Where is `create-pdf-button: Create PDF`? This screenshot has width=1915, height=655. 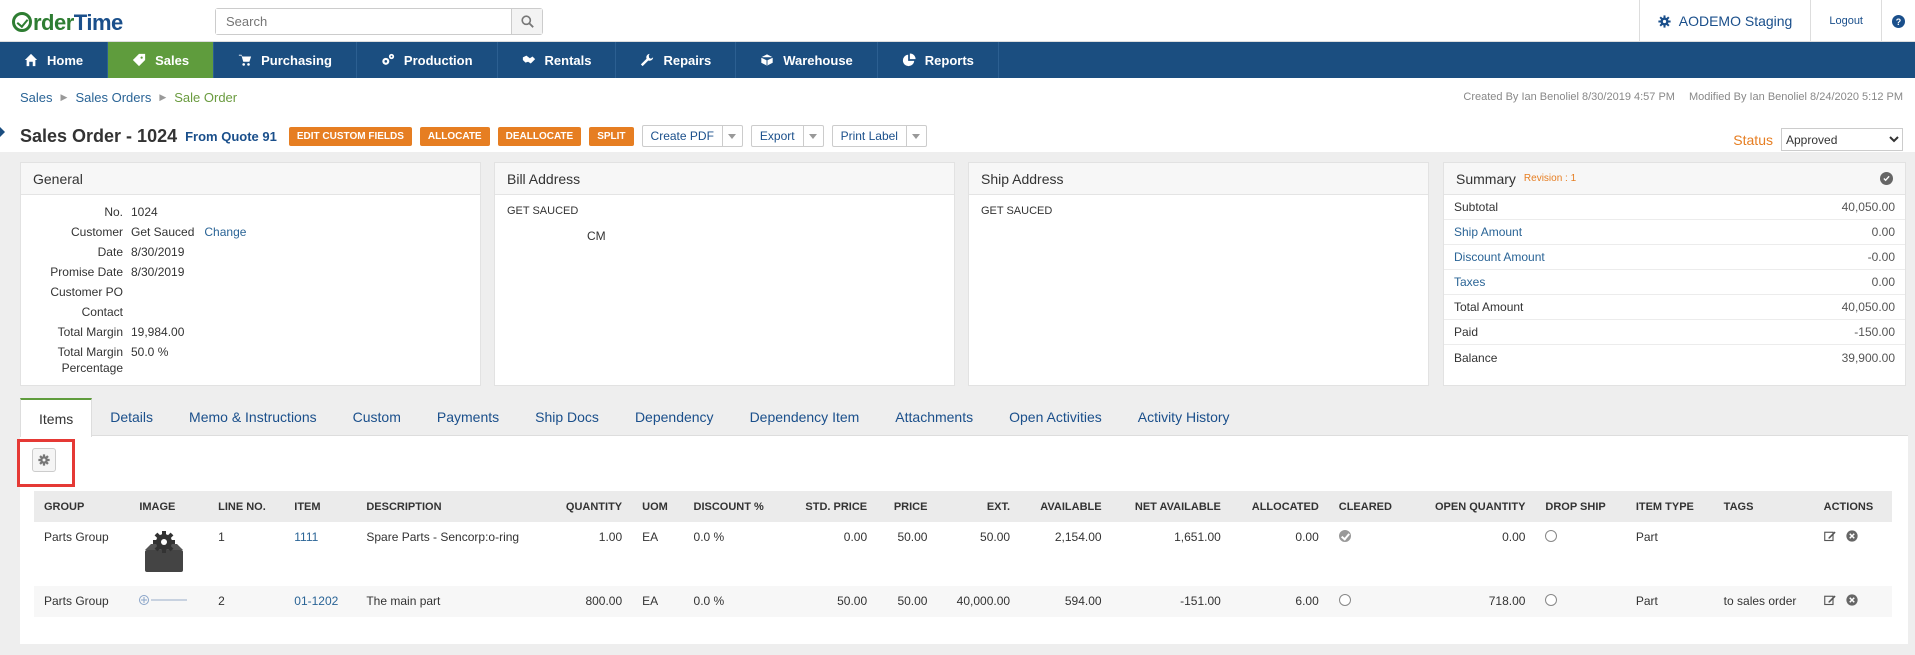
create-pdf-button: Create PDF is located at coordinates (692, 136).